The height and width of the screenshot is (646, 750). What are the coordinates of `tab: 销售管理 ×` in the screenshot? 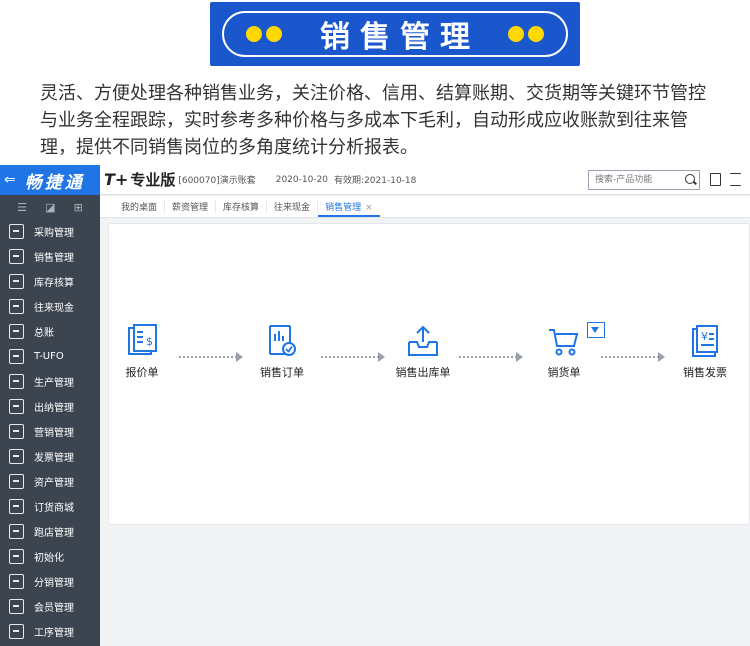 It's located at (349, 208).